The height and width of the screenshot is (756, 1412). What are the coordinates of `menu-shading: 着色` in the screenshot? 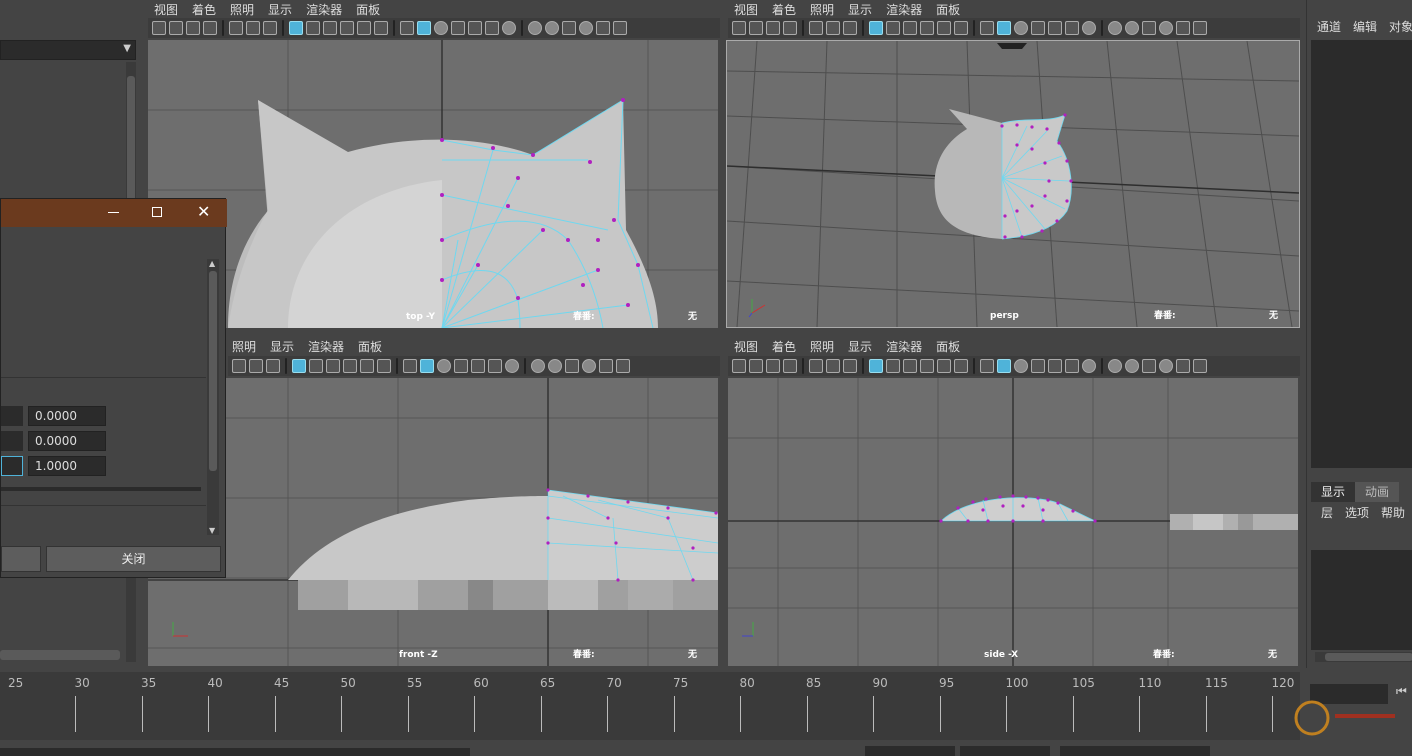 It's located at (784, 346).